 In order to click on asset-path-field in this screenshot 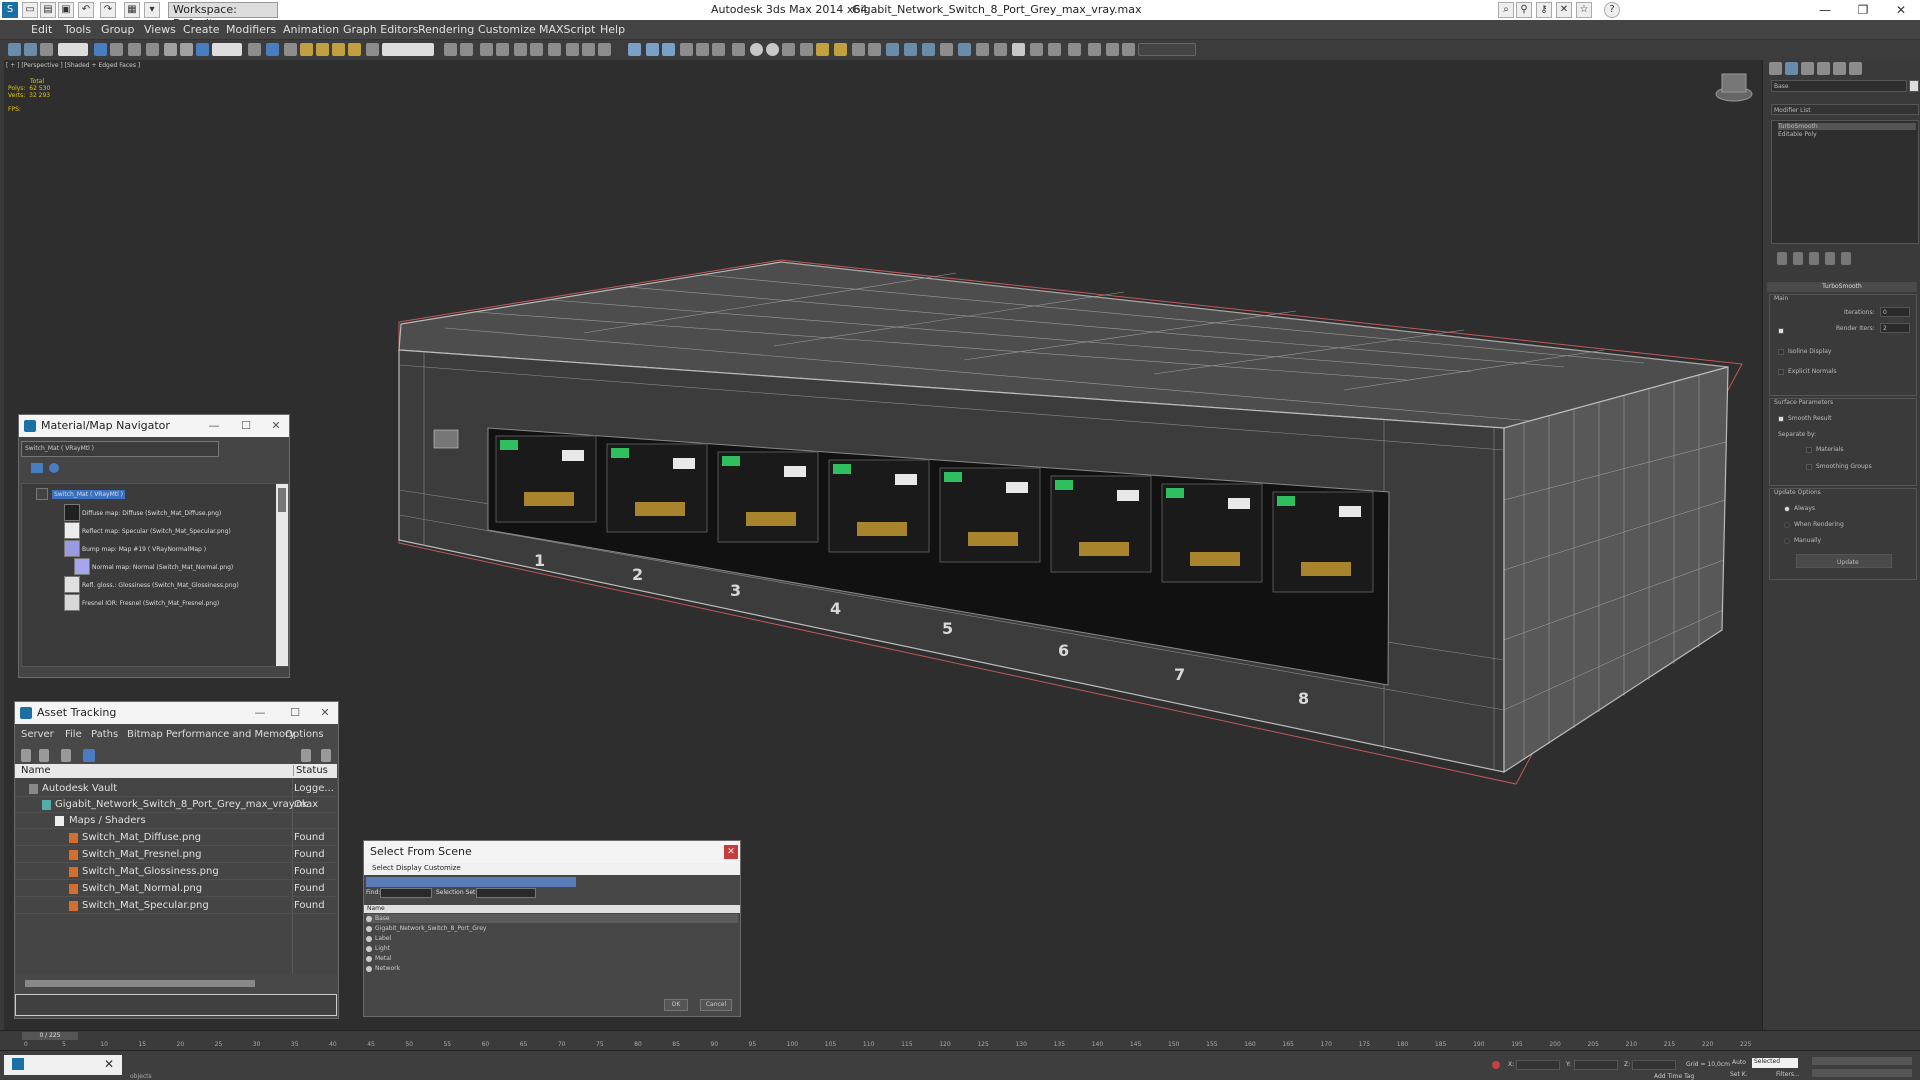, I will do `click(176, 1005)`.